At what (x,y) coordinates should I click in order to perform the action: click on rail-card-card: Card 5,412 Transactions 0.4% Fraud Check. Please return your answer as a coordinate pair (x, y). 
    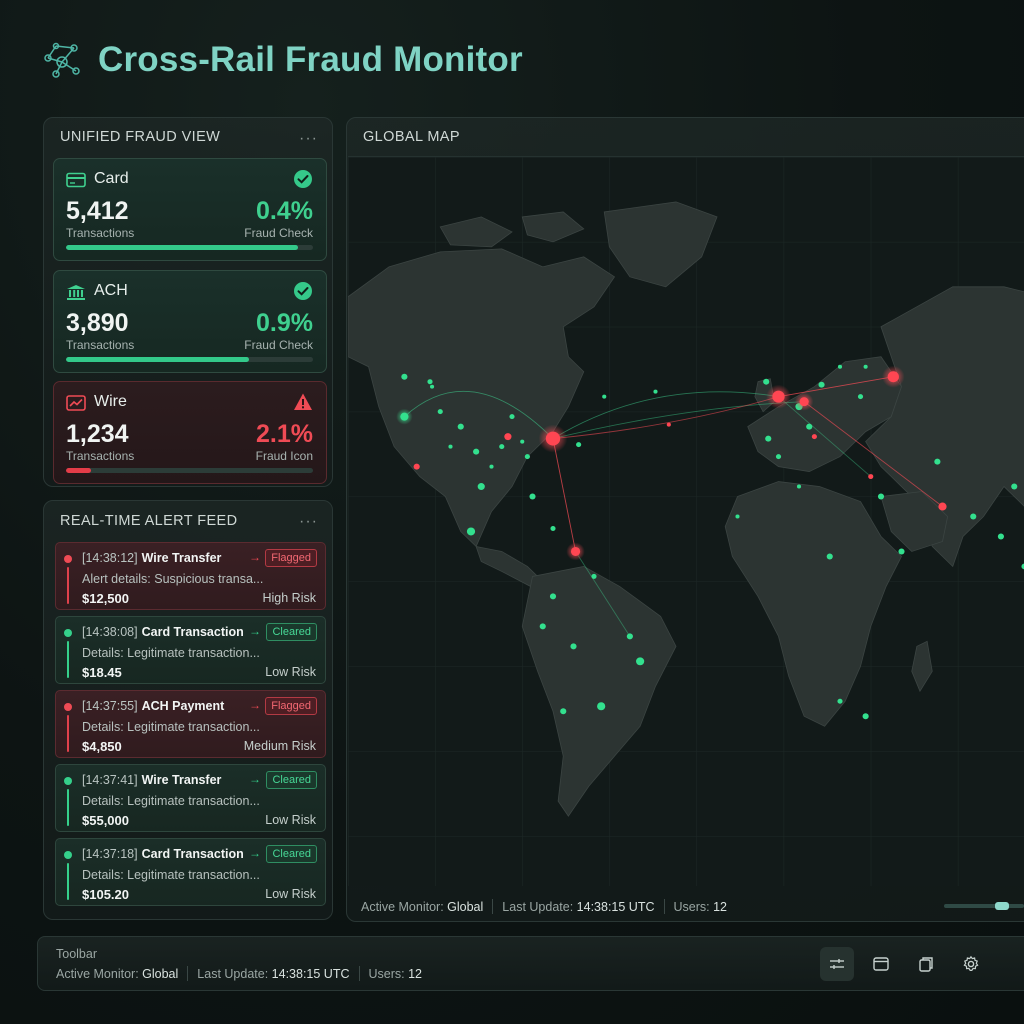
    Looking at the image, I should click on (190, 209).